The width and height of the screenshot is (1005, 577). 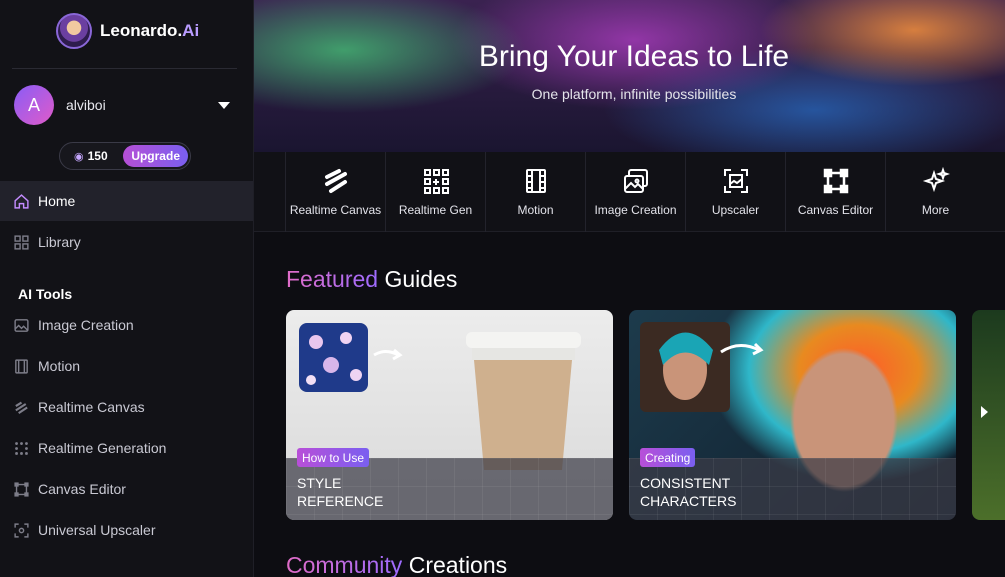 I want to click on chevron-down-icon, so click(x=224, y=105).